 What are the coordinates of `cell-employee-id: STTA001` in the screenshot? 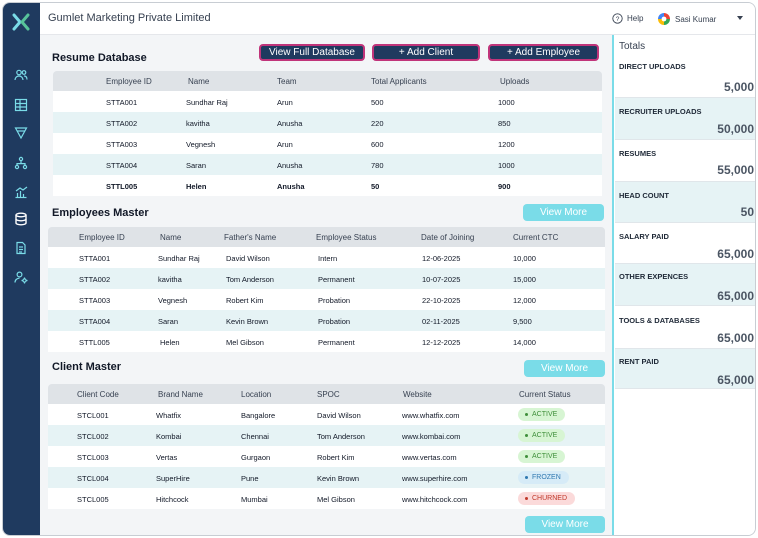 It's located at (95, 258).